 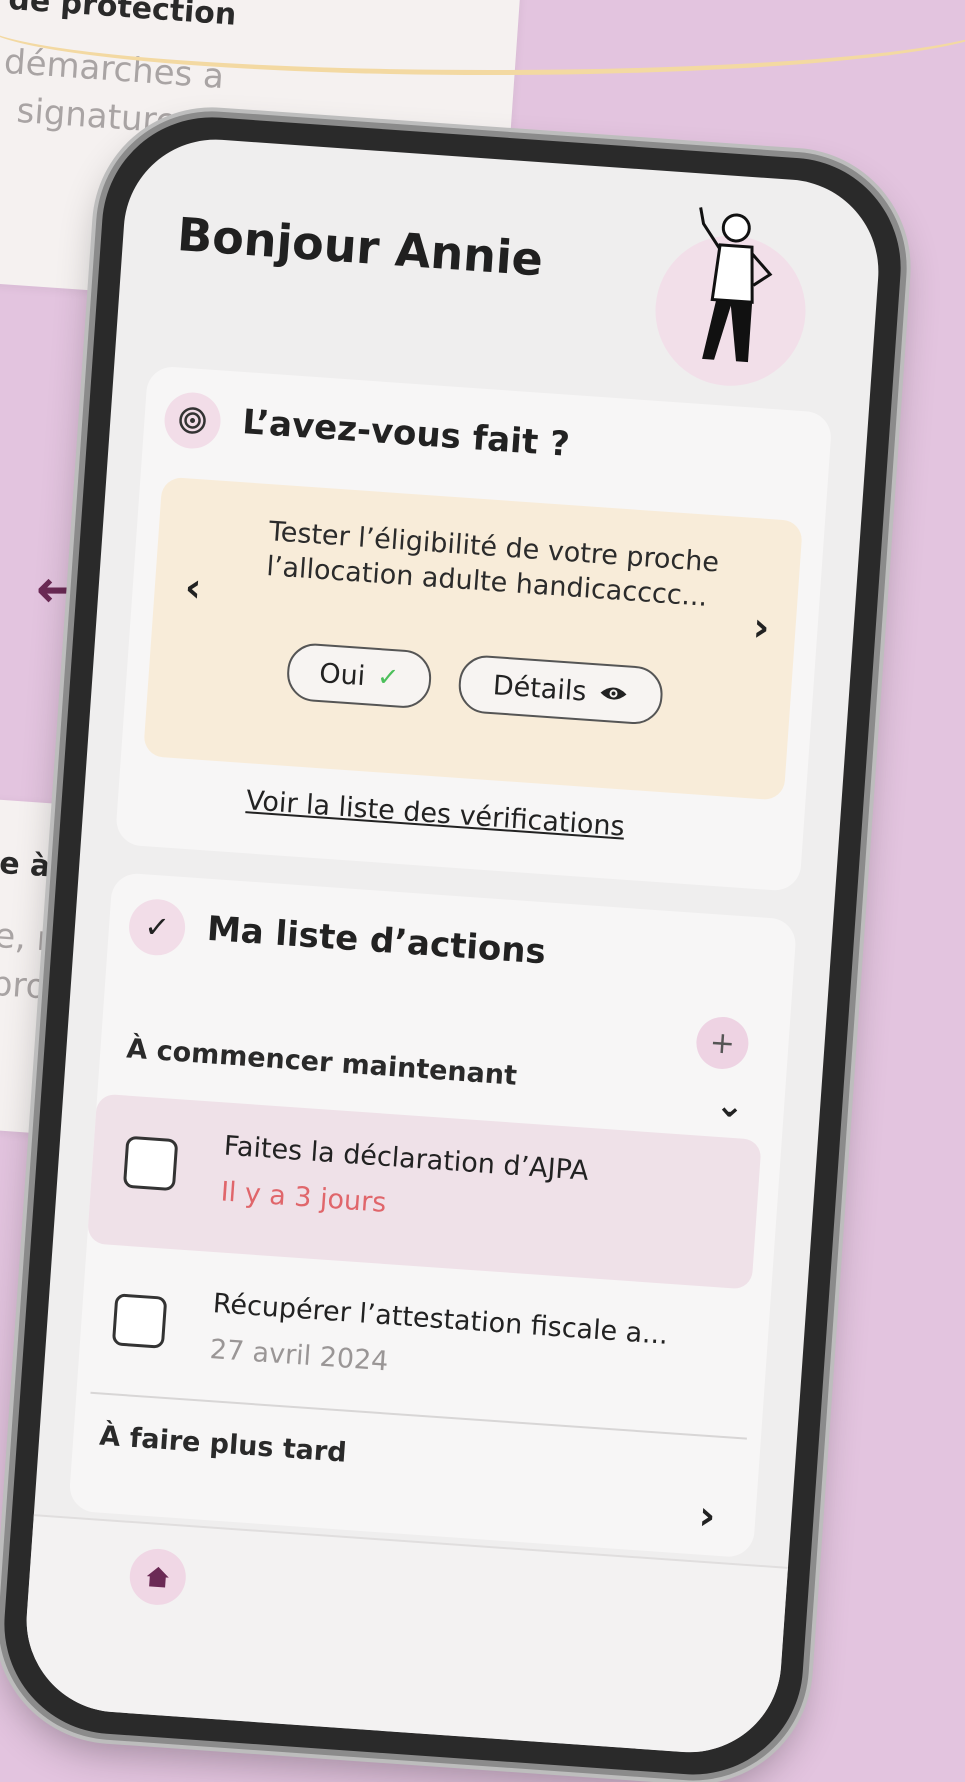 I want to click on action-item-title: Faites la déclaration d’AJPA, so click(x=406, y=1158).